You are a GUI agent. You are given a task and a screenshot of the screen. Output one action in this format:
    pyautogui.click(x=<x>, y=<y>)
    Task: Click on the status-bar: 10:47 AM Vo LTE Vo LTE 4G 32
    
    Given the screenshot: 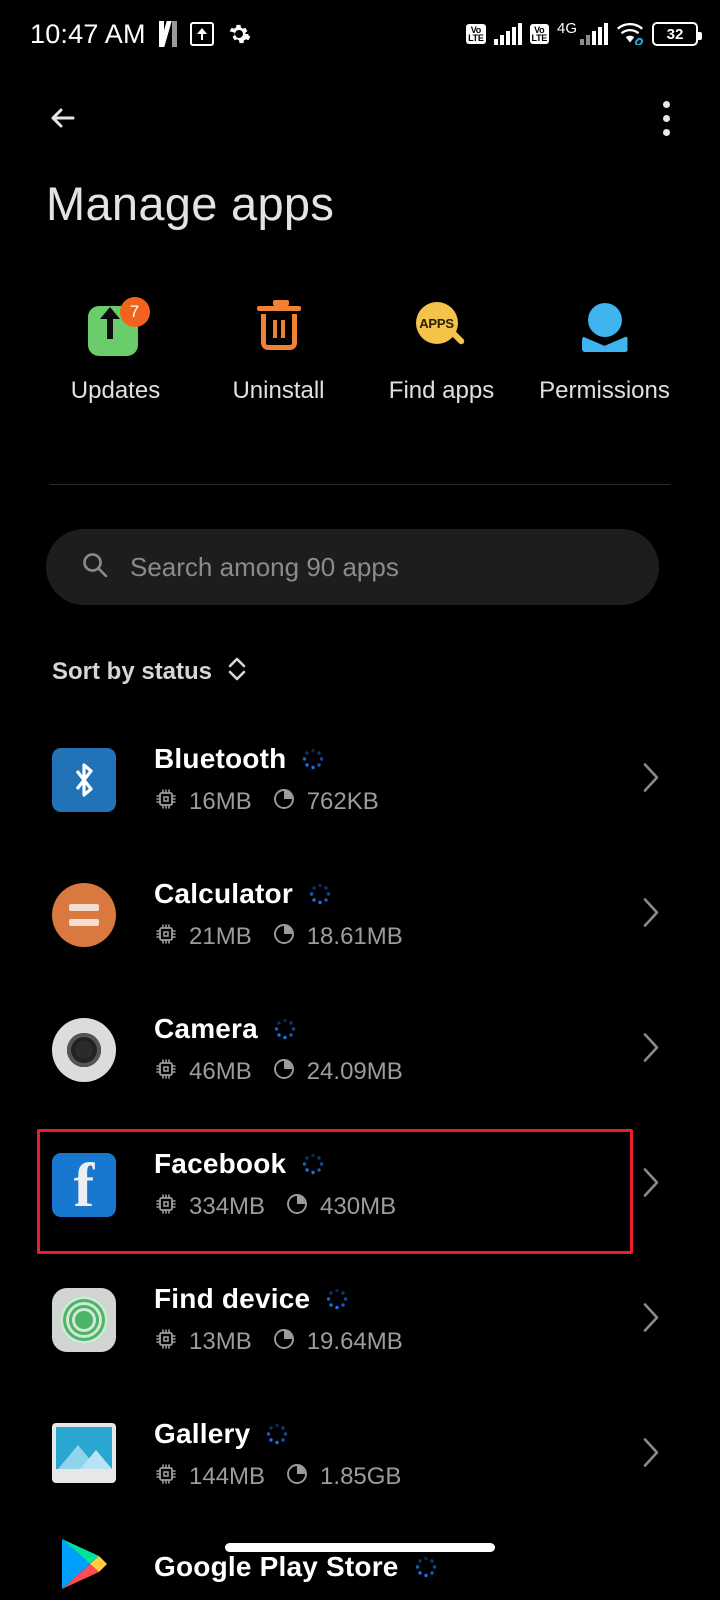 What is the action you would take?
    pyautogui.click(x=360, y=34)
    